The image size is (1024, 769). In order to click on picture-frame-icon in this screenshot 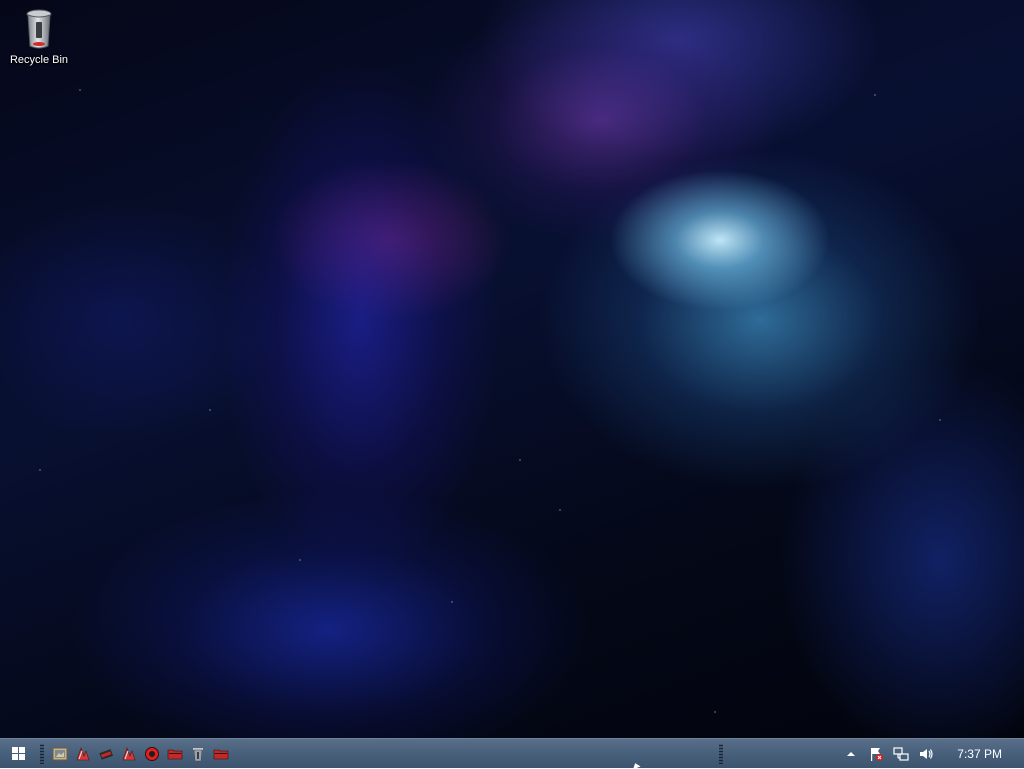, I will do `click(60, 754)`.